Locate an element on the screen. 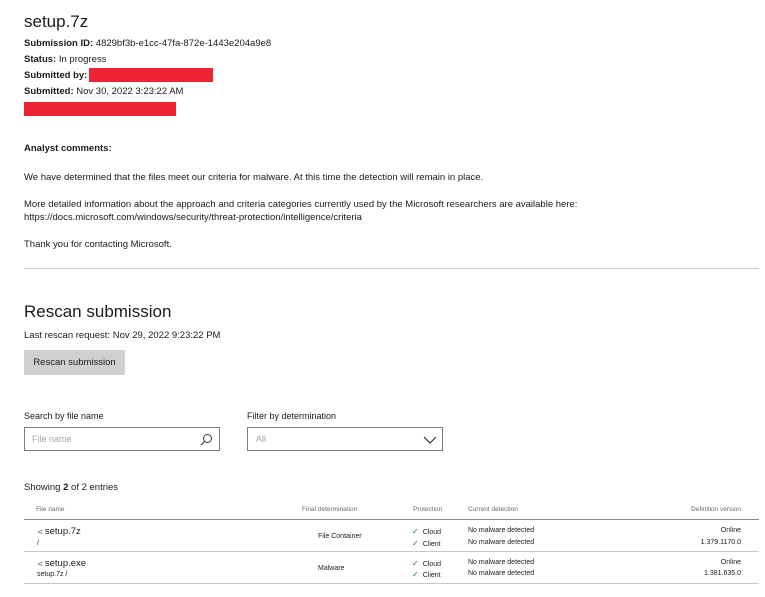 Image resolution: width=765 pixels, height=597 pixels. column-header-final-determination: Final determination is located at coordinates (329, 509).